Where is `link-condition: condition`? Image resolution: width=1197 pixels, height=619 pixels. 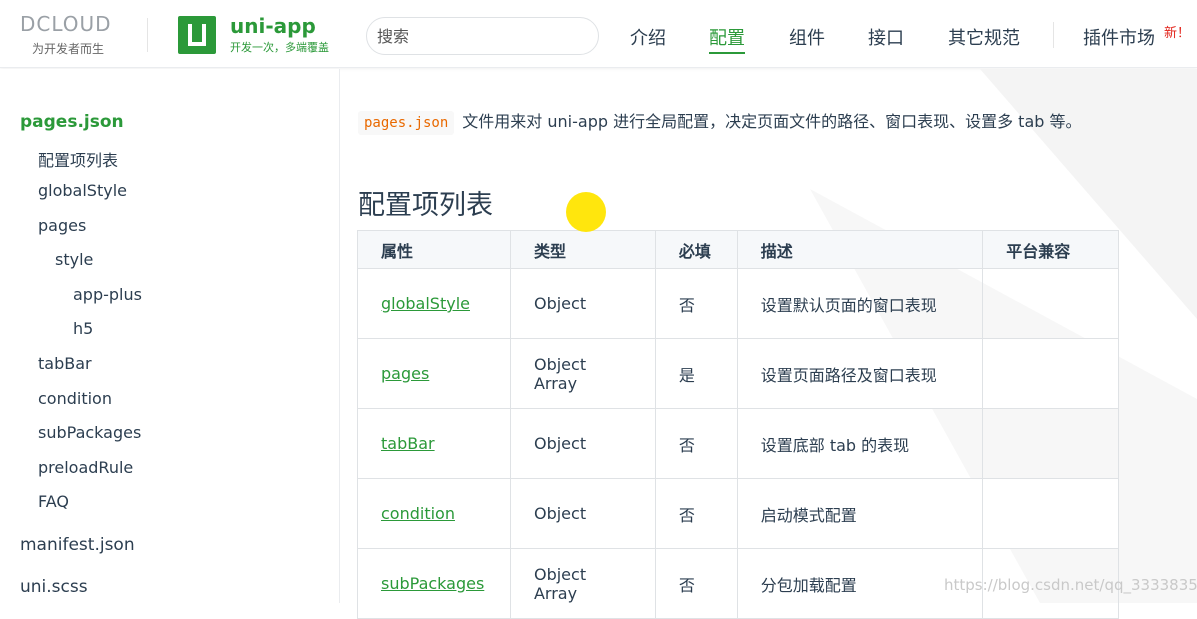 link-condition: condition is located at coordinates (418, 513).